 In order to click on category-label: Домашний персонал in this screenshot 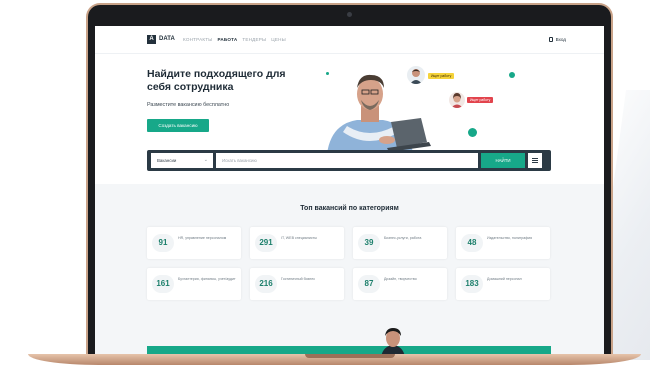, I will do `click(504, 279)`.